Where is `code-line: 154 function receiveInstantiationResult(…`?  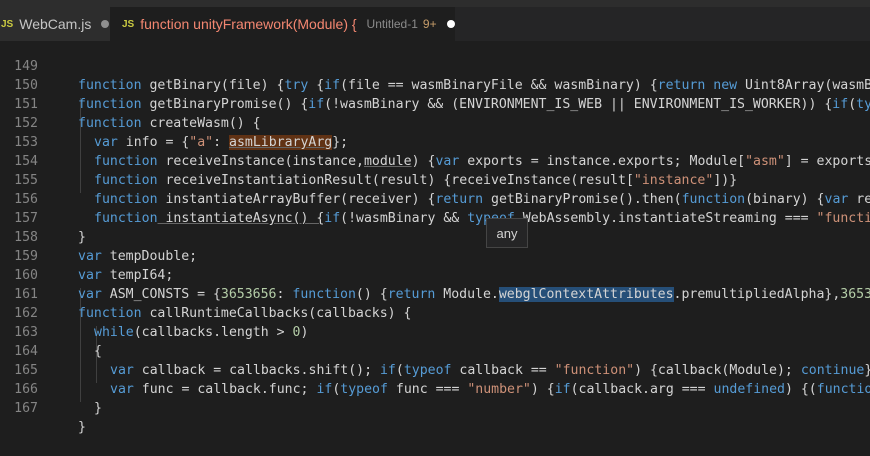 code-line: 154 function receiveInstantiationResult(… is located at coordinates (435, 160).